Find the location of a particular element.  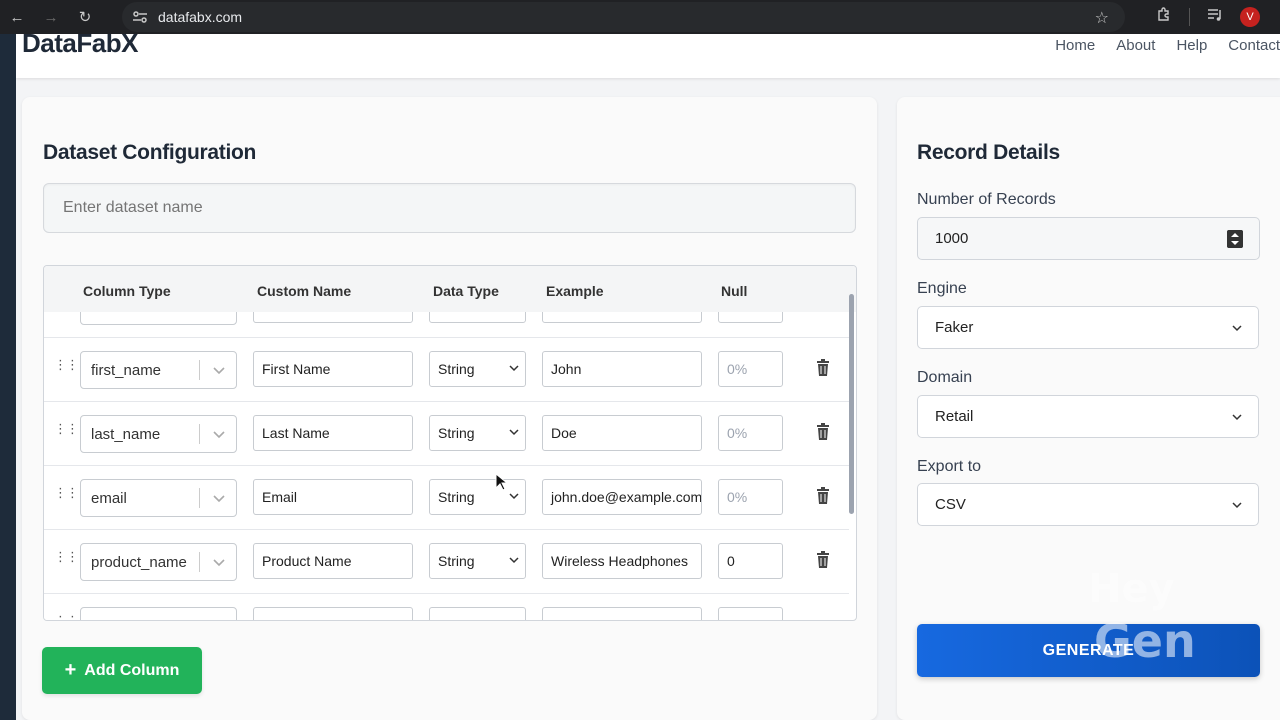

column-type-select: product_name is located at coordinates (158, 562).